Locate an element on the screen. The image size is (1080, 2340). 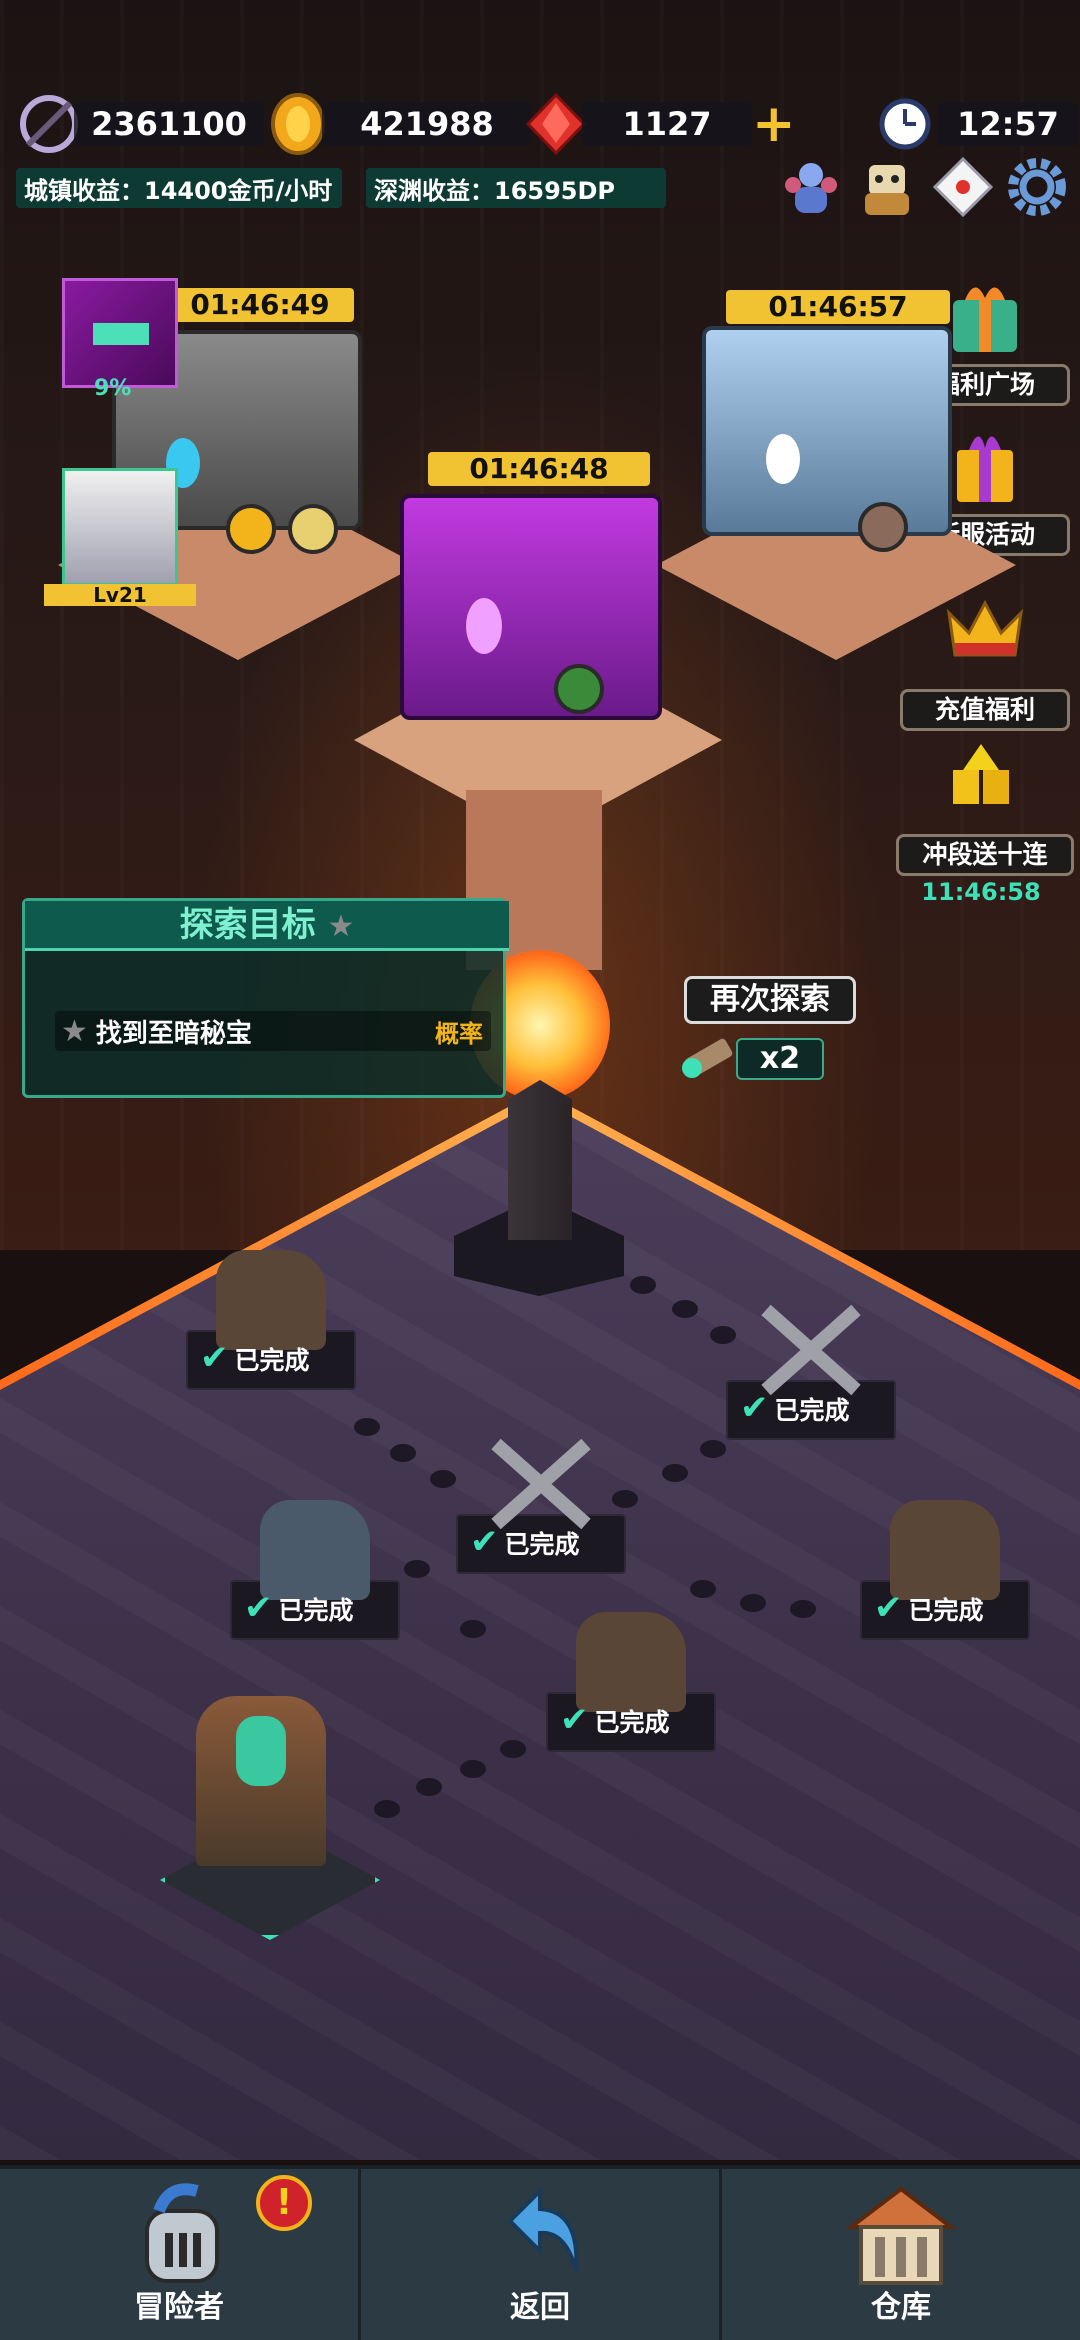
book-reward-icon is located at coordinates (579, 689).